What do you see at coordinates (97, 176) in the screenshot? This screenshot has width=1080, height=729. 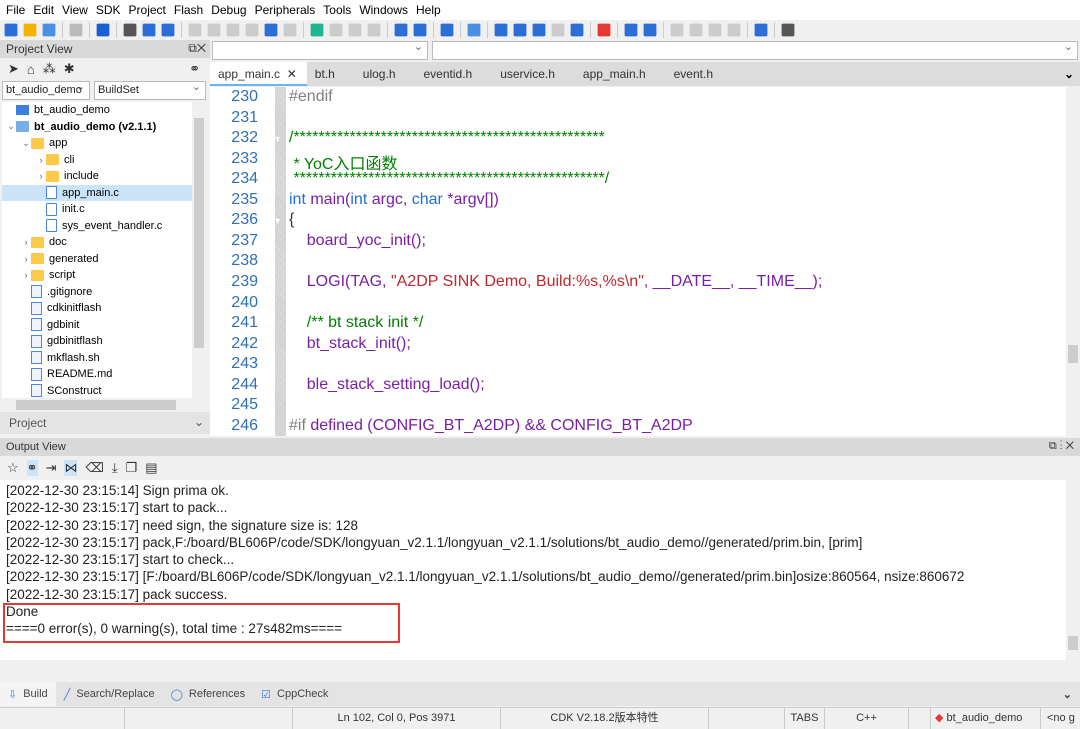 I see `tree-item: › include` at bounding box center [97, 176].